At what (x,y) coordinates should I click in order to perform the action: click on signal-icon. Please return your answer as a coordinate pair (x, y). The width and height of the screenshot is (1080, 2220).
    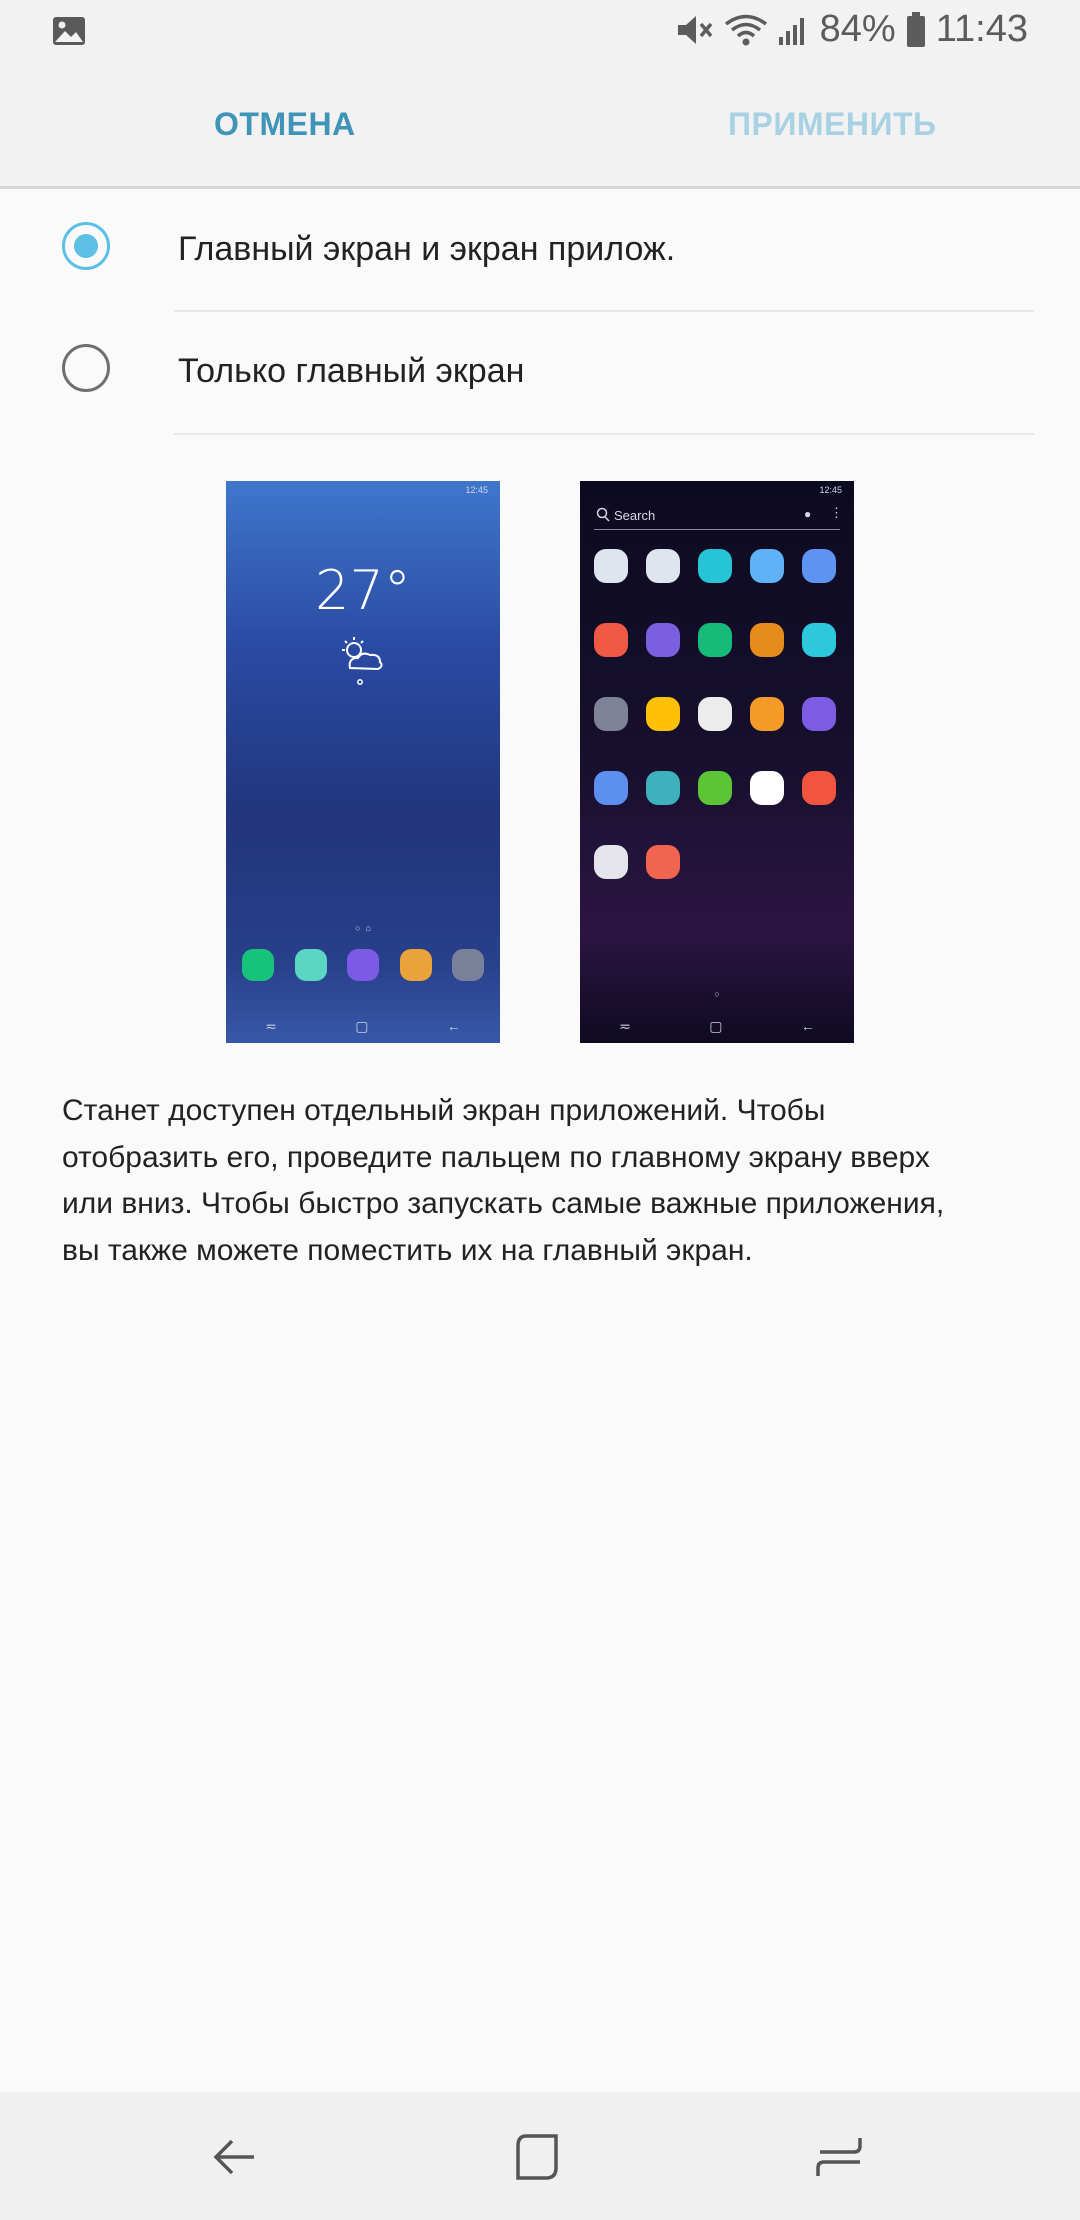
    Looking at the image, I should click on (794, 30).